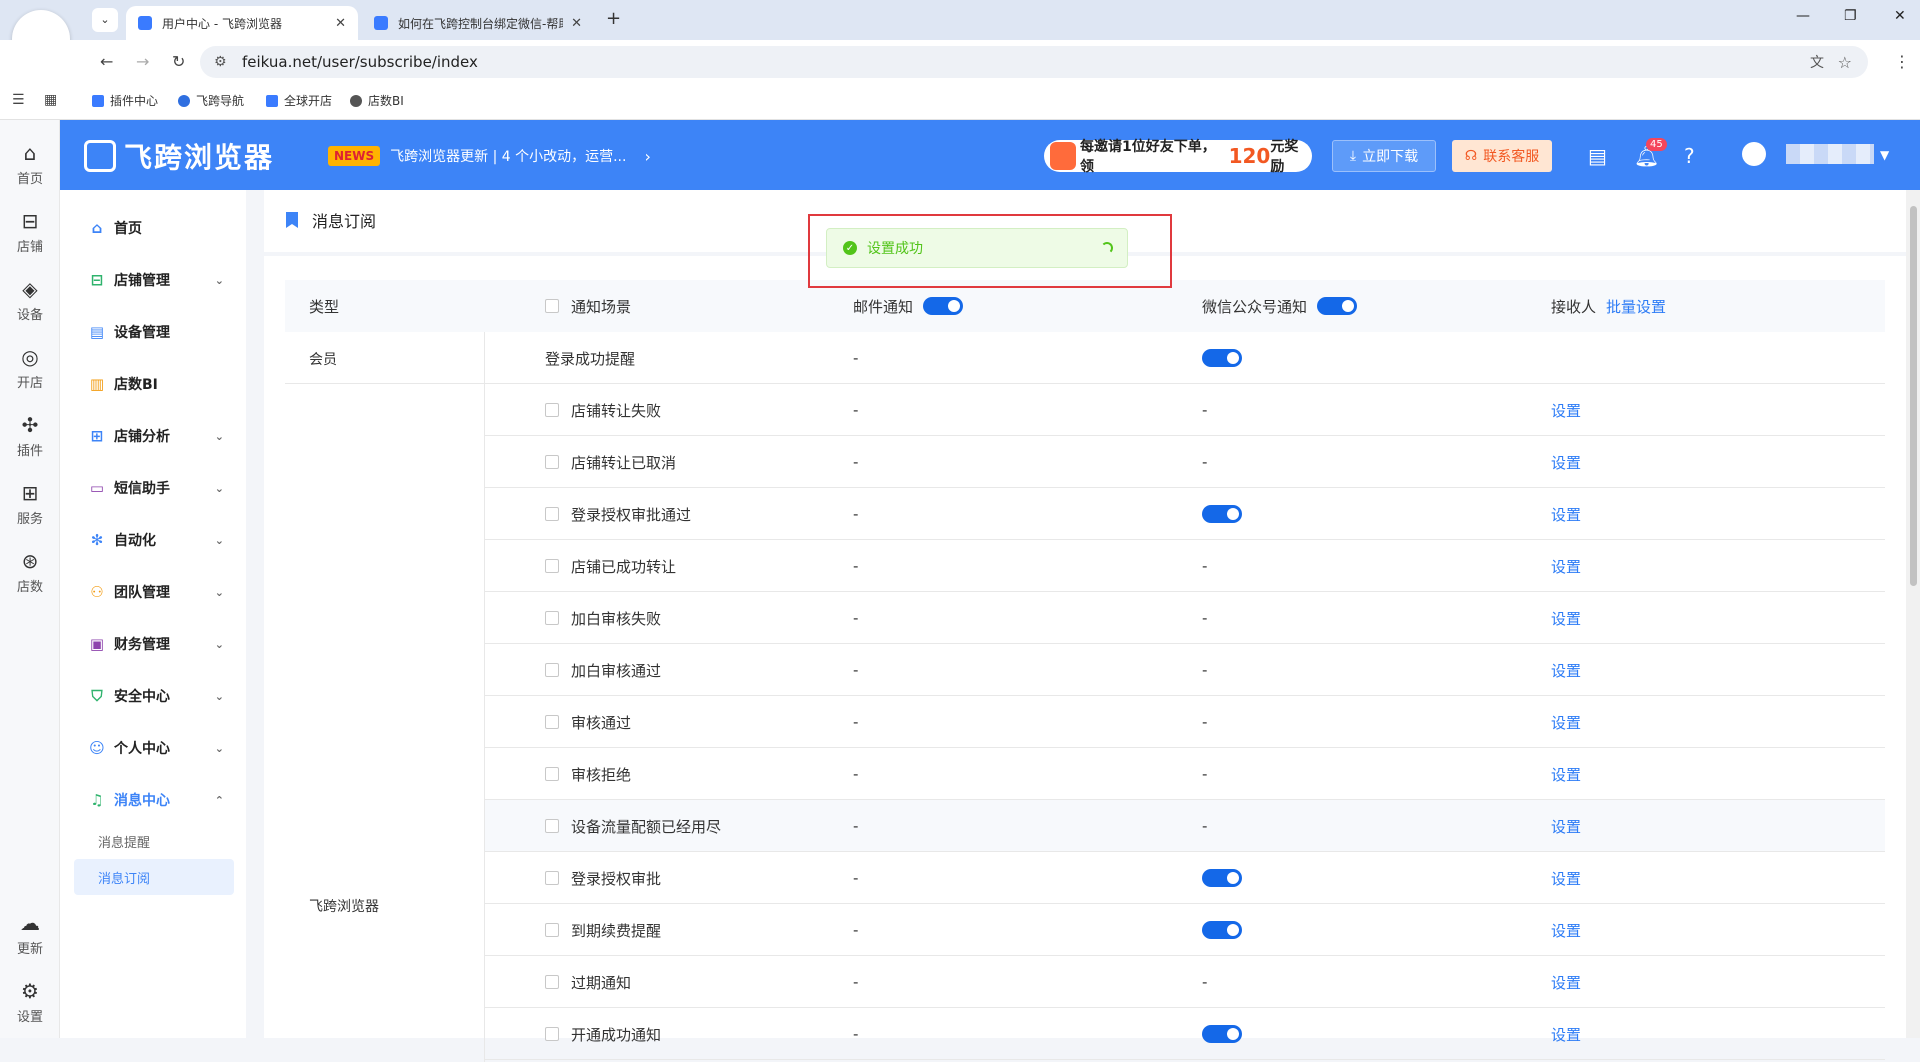 Image resolution: width=1920 pixels, height=1062 pixels. Describe the element at coordinates (1884, 155) in the screenshot. I see `chevron-down-icon: ▼` at that location.